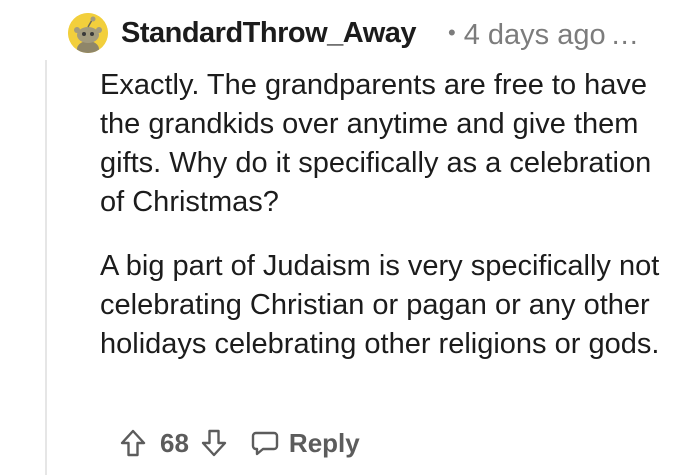 Image resolution: width=700 pixels, height=475 pixels. I want to click on comment-timestamp: 4 days ago, so click(534, 35).